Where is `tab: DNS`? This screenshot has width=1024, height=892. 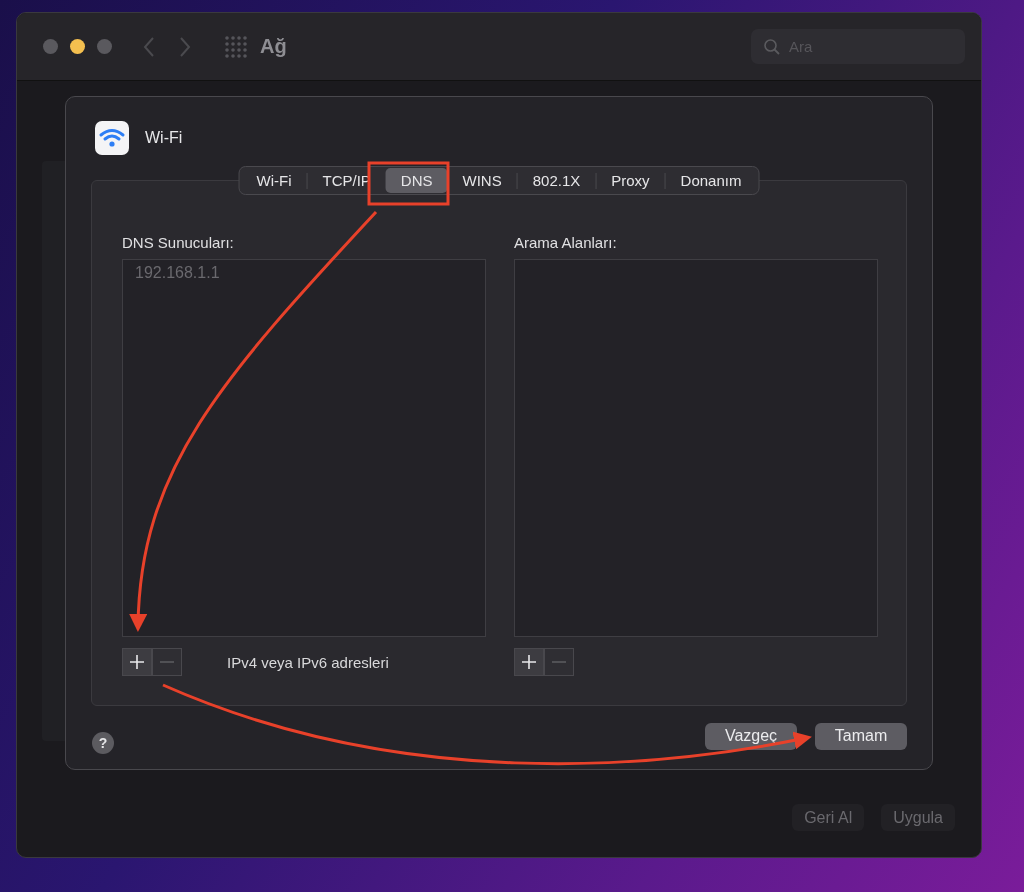
tab: DNS is located at coordinates (416, 180).